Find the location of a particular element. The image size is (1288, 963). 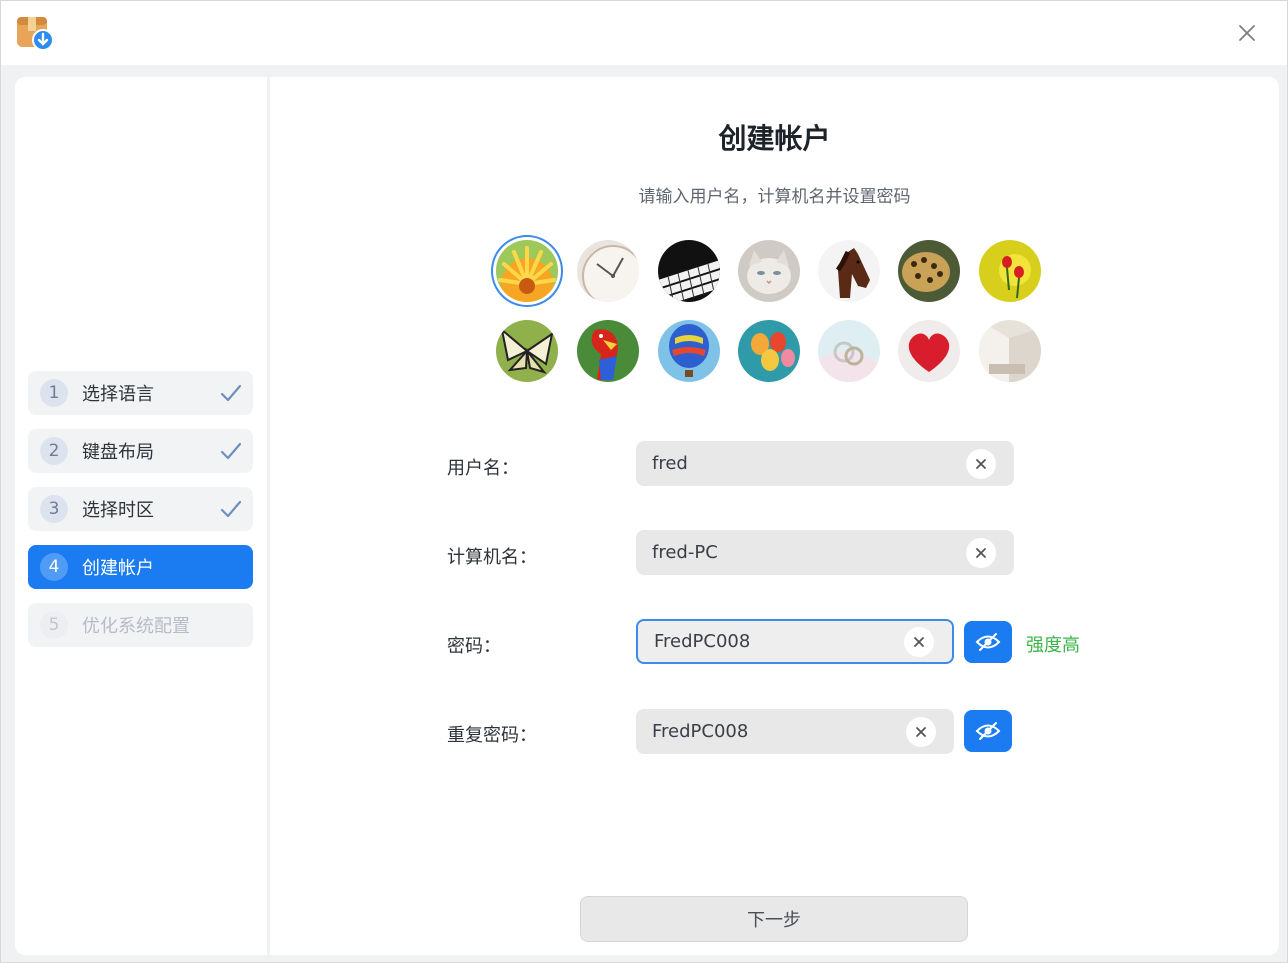

flower-avatar is located at coordinates (527, 271).